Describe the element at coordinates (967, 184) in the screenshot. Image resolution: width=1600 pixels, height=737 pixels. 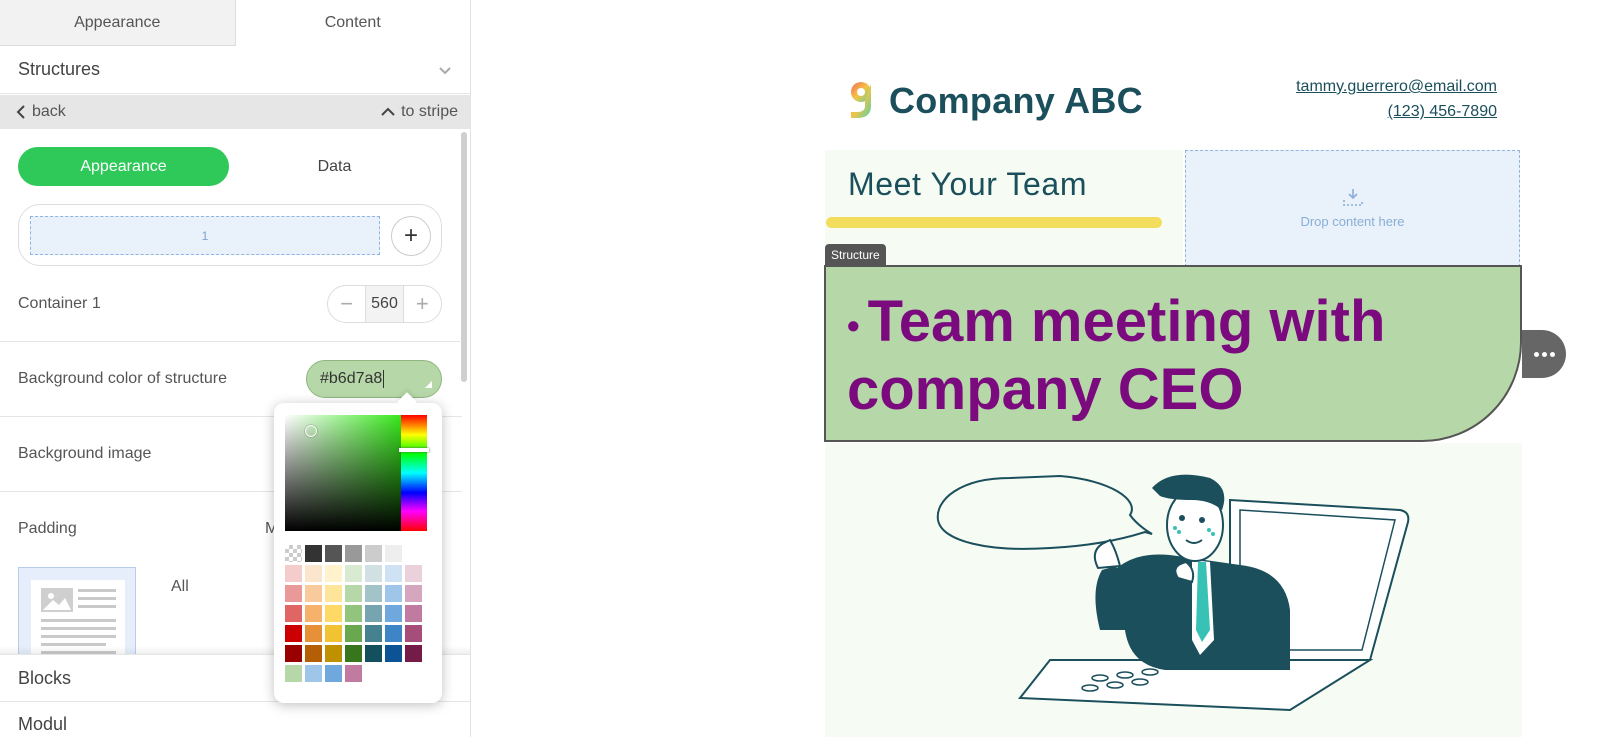
I see `team-title: Meet Your Team` at that location.